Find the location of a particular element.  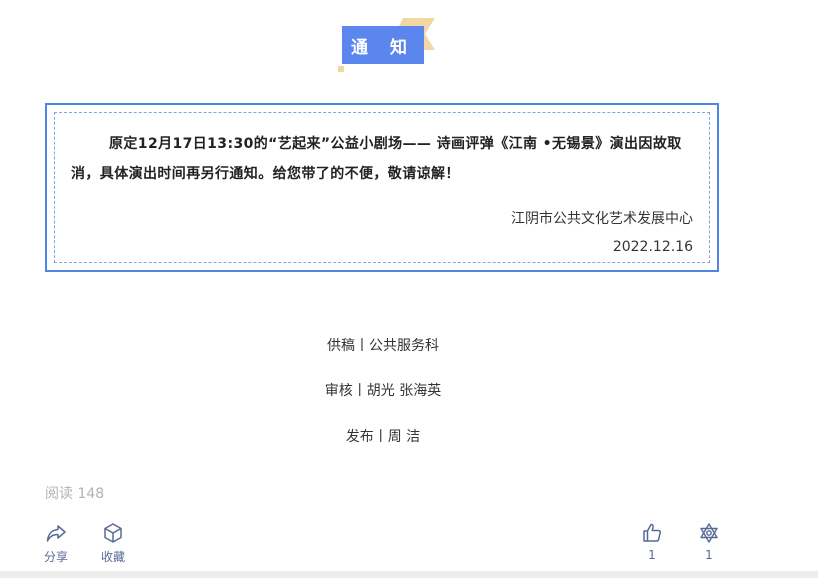

share-icon is located at coordinates (56, 533).